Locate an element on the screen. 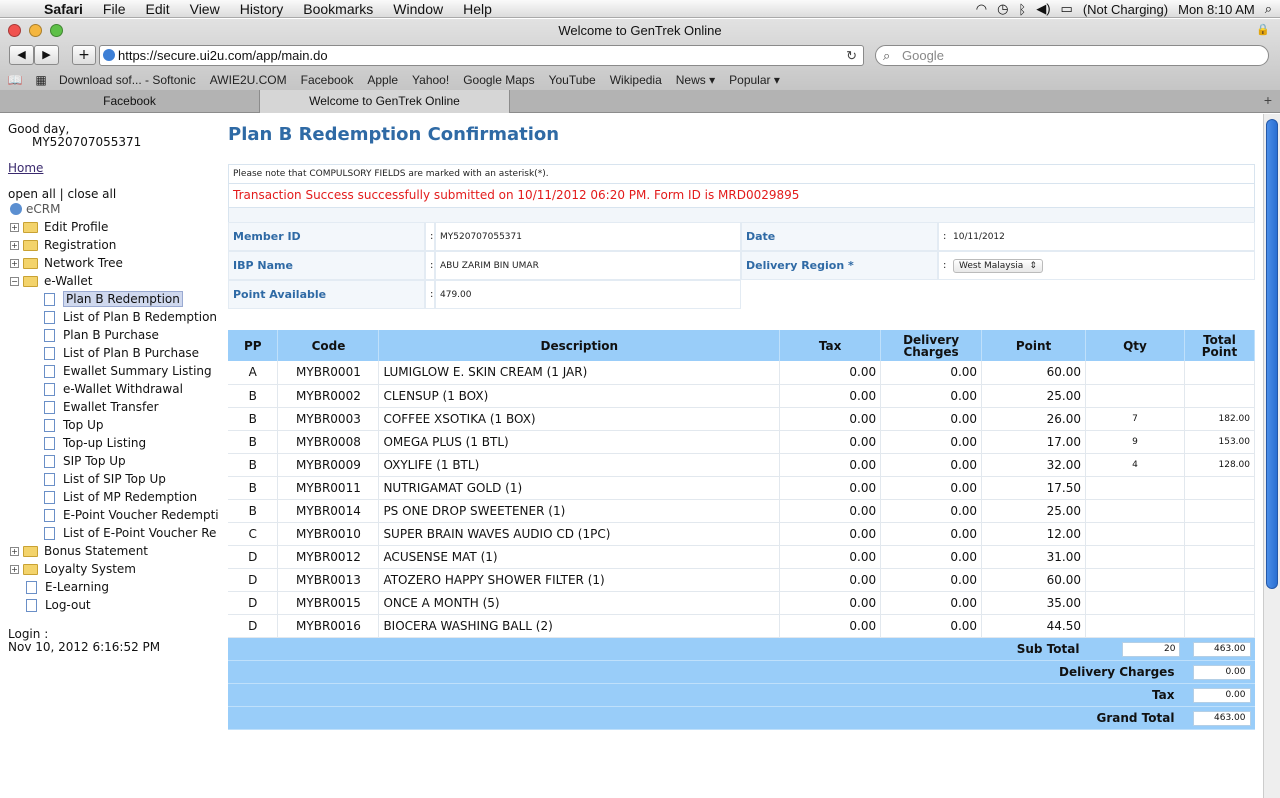 This screenshot has height=798, width=1280. reading-list-icon: 📖 is located at coordinates (15, 80).